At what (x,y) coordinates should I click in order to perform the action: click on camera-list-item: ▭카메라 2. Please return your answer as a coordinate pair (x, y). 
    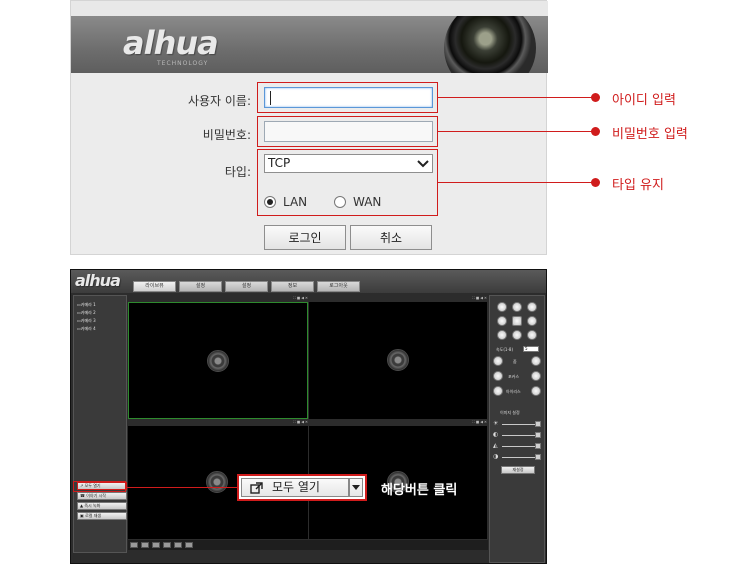
    Looking at the image, I should click on (86, 313).